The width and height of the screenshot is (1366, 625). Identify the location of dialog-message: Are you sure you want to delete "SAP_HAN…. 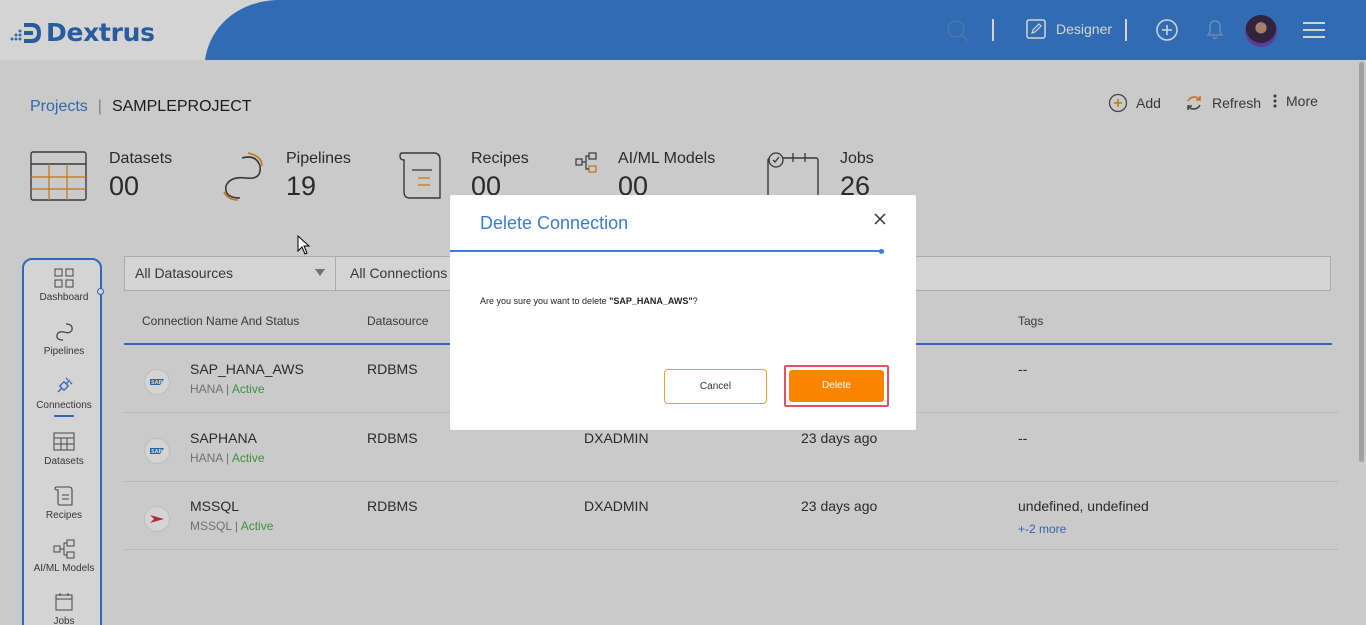
(589, 301).